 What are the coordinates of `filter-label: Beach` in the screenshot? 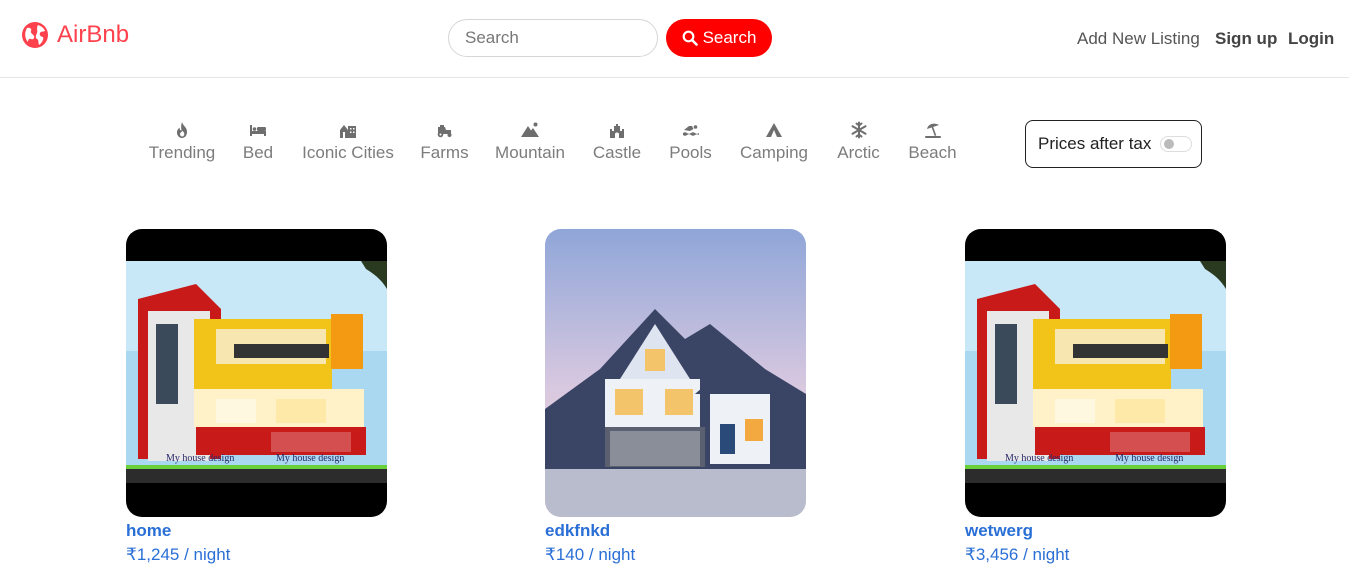 It's located at (932, 152).